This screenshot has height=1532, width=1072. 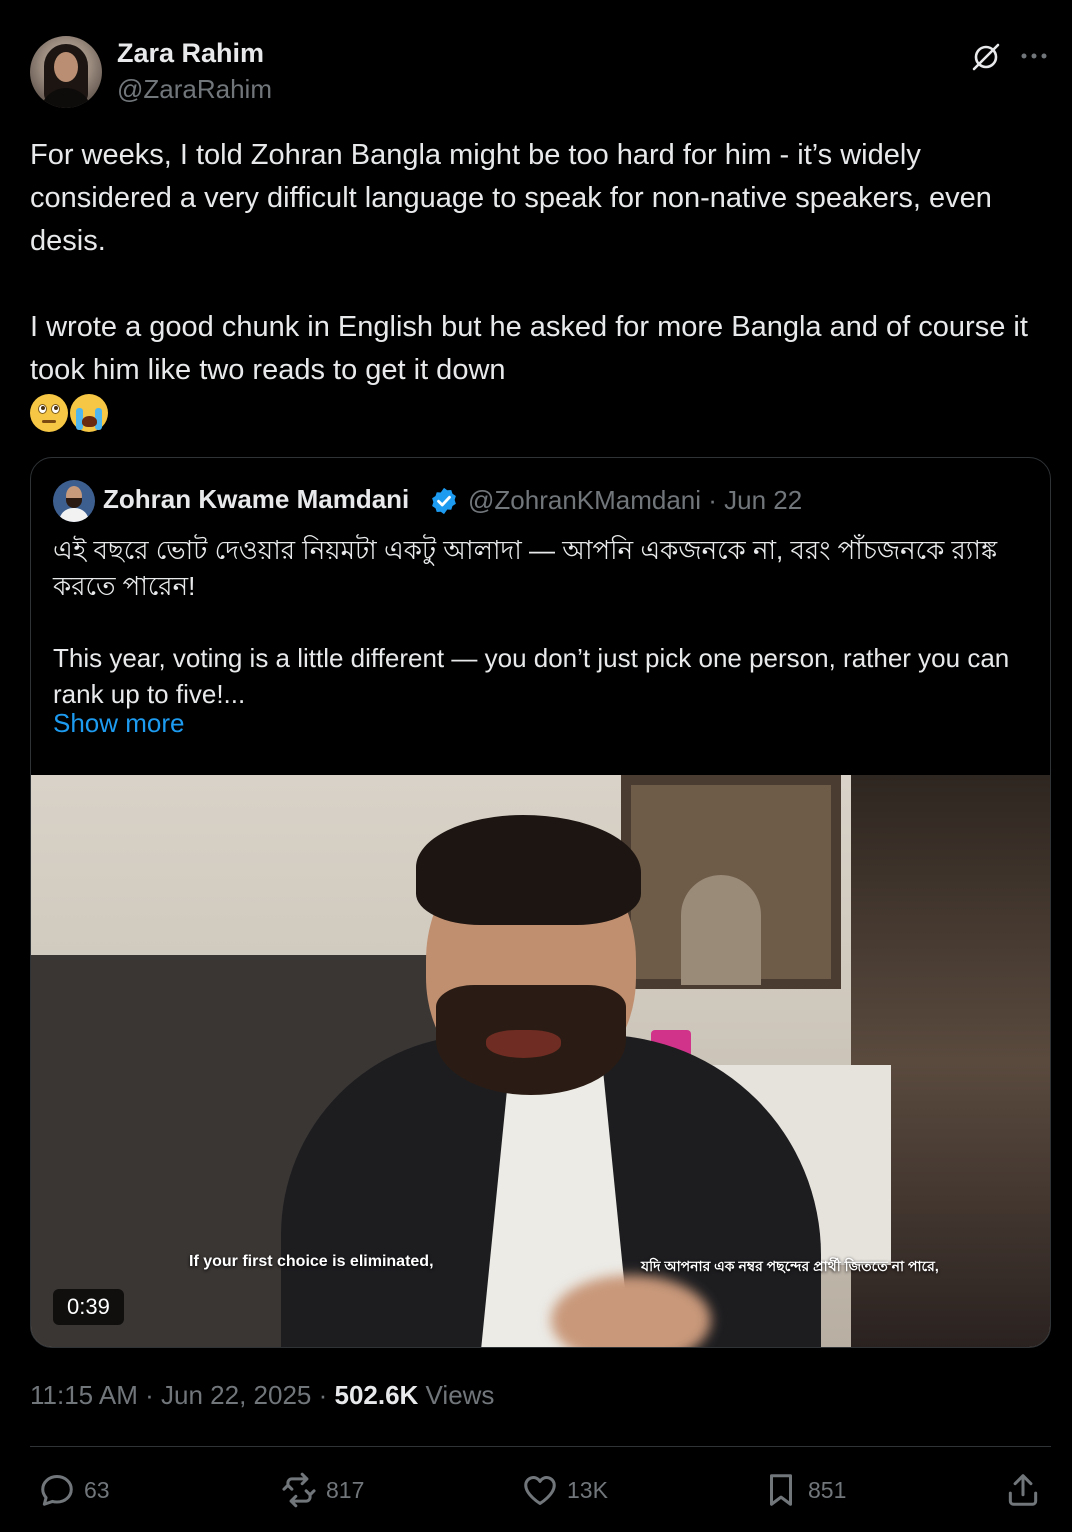 What do you see at coordinates (49, 413) in the screenshot?
I see `face-with-rolling-eyes-icon` at bounding box center [49, 413].